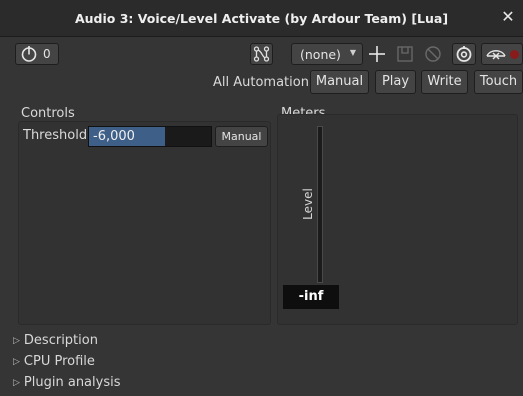 Image resolution: width=523 pixels, height=396 pixels. I want to click on save-icon, so click(405, 54).